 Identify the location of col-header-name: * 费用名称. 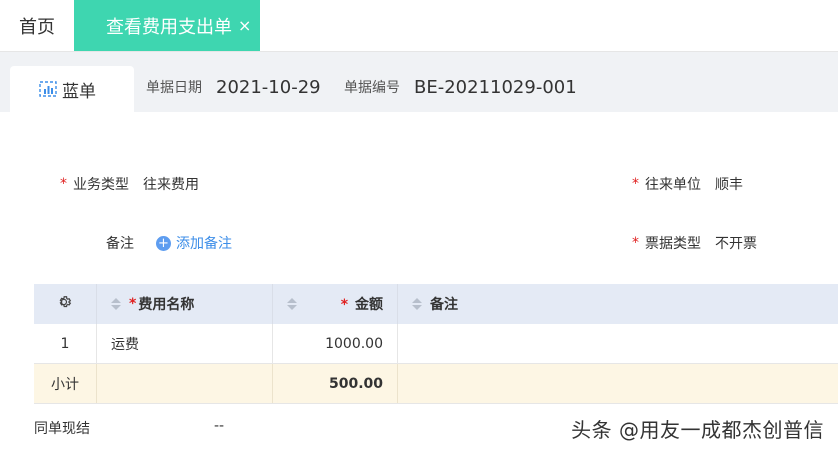
(185, 304).